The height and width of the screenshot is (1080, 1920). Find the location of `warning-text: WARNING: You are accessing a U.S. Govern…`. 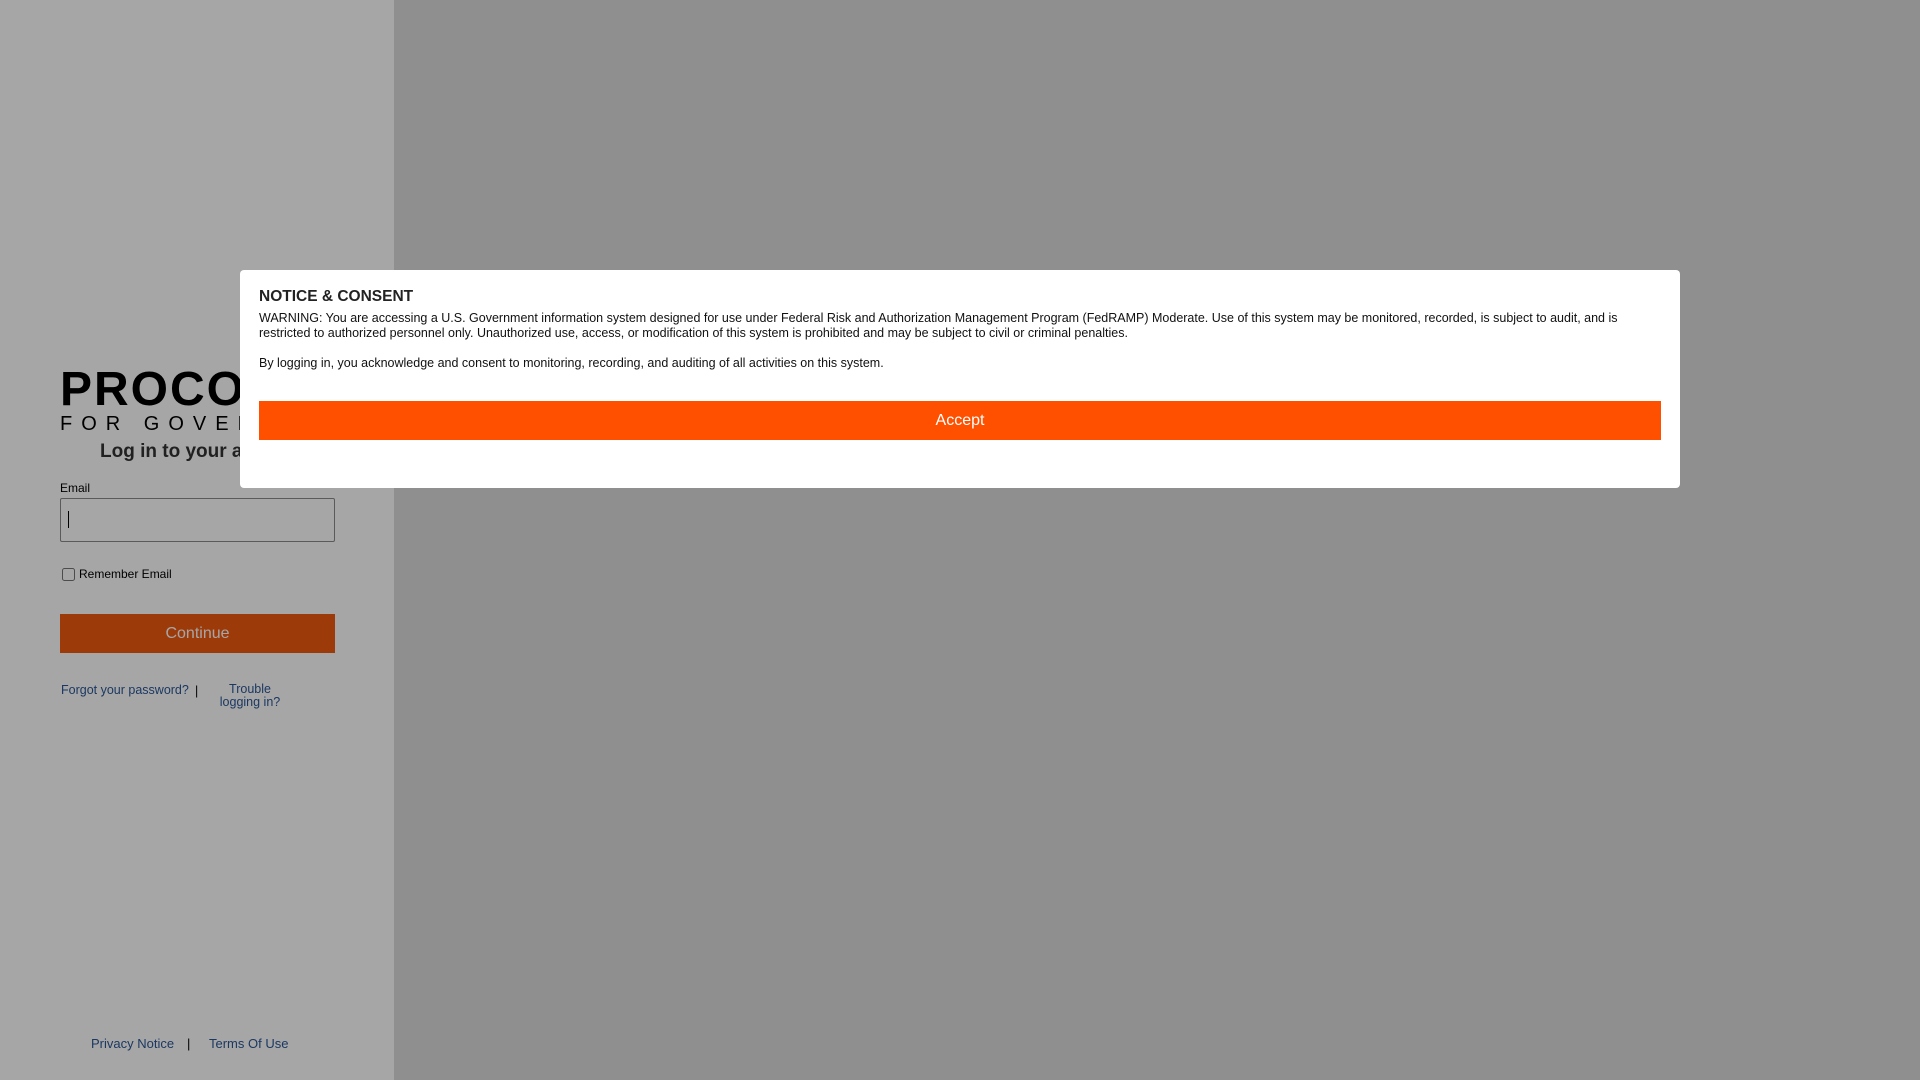

warning-text: WARNING: You are accessing a U.S. Govern… is located at coordinates (938, 325).